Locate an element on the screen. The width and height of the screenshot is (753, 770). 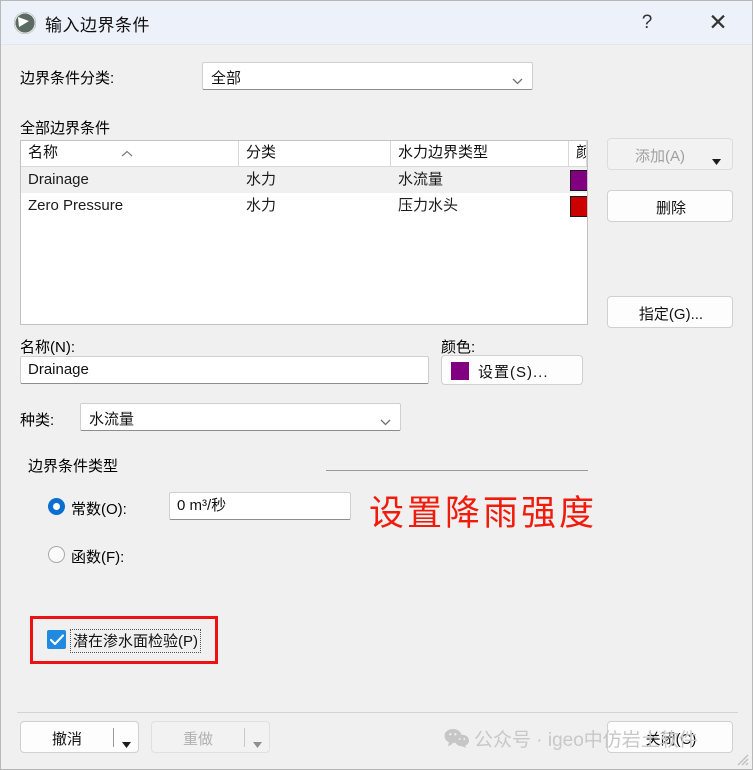
table-row: Zero Pressure 水力 压力水头 is located at coordinates (304, 206).